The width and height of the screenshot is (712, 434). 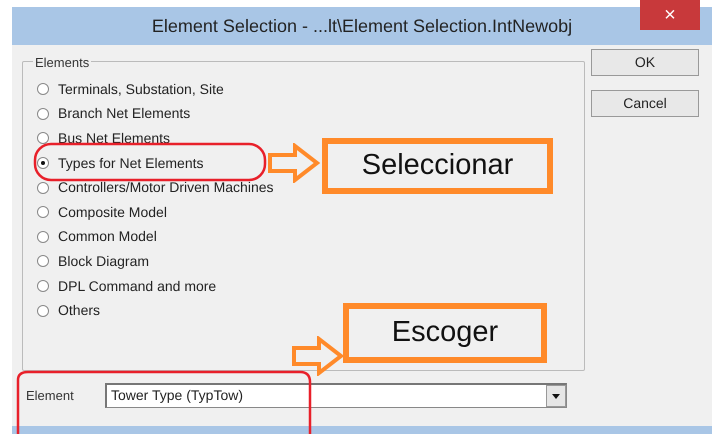 I want to click on radio-label: Composite Model, so click(x=112, y=212).